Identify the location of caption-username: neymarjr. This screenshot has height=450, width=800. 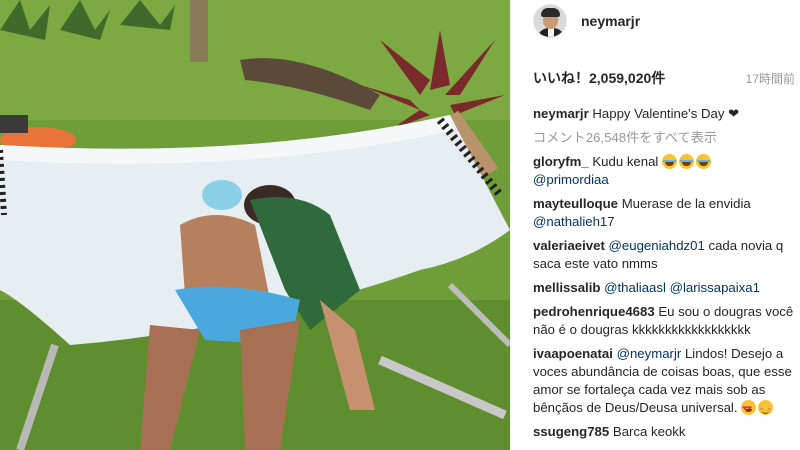
(561, 113).